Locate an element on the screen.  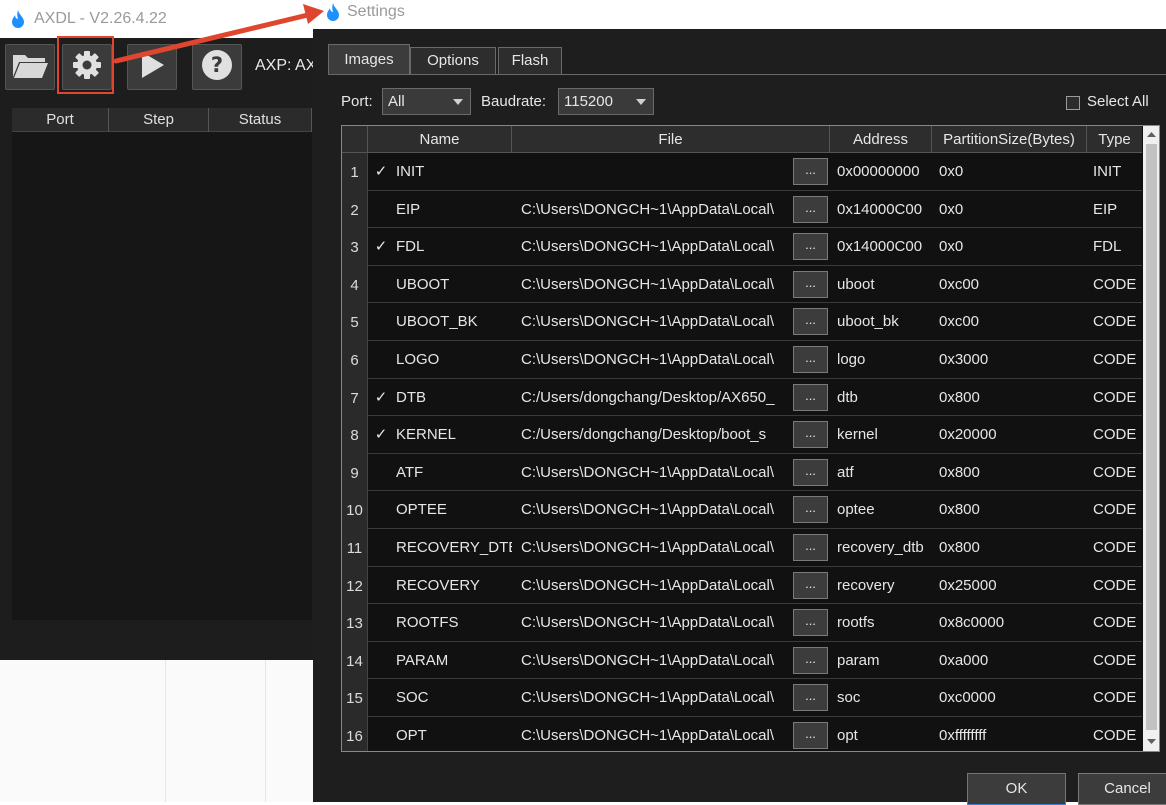
address-cell: uboot is located at coordinates (884, 285).